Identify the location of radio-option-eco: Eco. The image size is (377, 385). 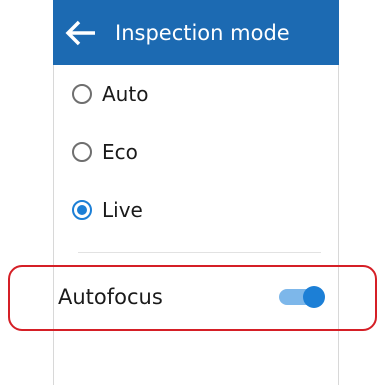
(105, 152).